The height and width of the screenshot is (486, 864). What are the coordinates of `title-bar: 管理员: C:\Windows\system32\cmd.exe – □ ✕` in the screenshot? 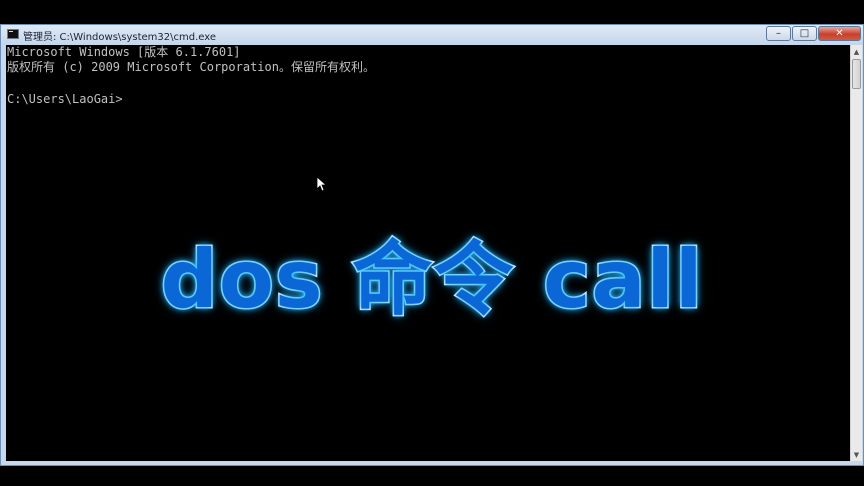 It's located at (432, 35).